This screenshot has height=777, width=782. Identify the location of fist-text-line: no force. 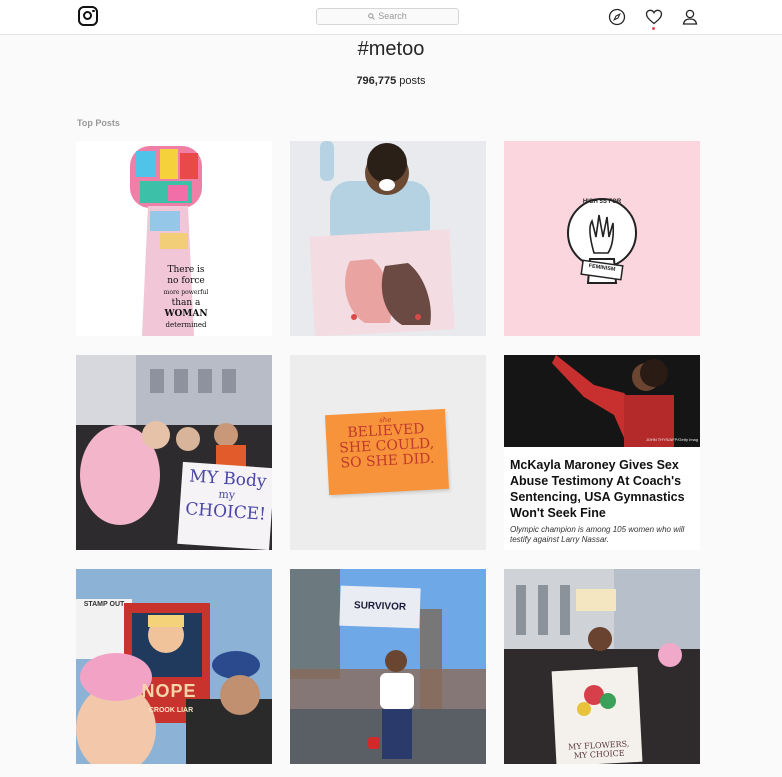
(186, 281).